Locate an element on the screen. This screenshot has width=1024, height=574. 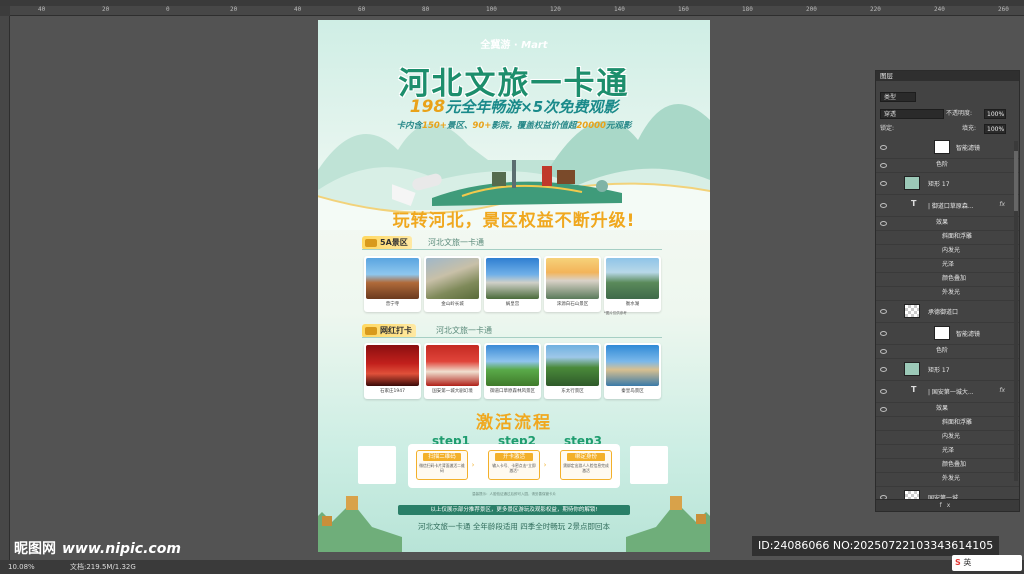
ruler-tick: 40 is located at coordinates (298, 9).